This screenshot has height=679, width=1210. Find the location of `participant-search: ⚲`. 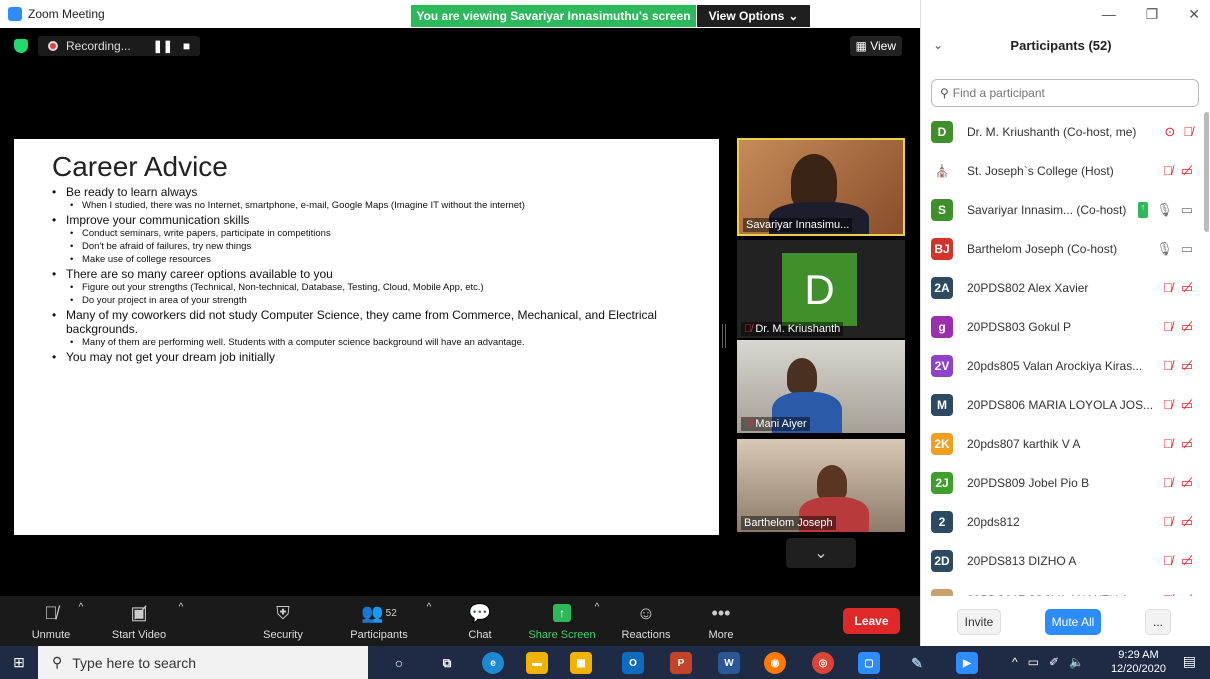

participant-search: ⚲ is located at coordinates (1065, 93).